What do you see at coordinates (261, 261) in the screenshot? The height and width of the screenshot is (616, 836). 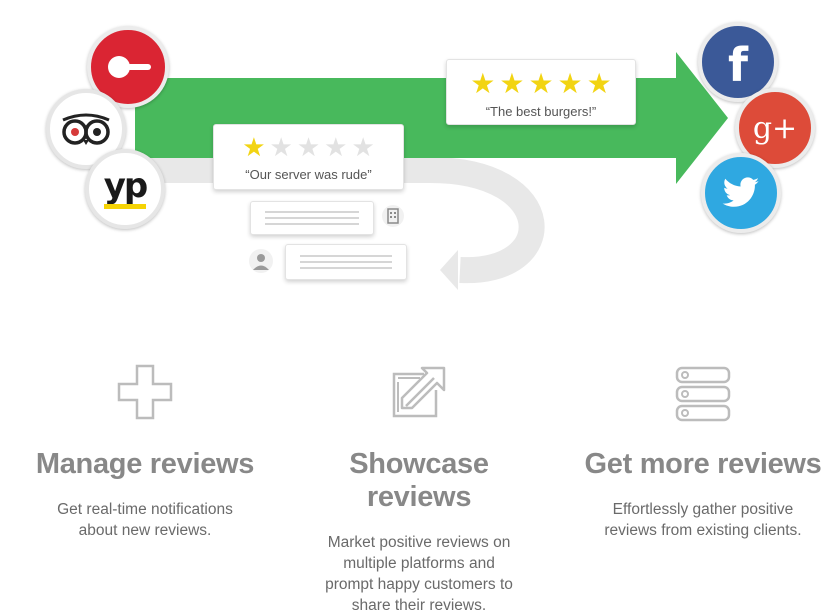 I see `user-avatar-icon` at bounding box center [261, 261].